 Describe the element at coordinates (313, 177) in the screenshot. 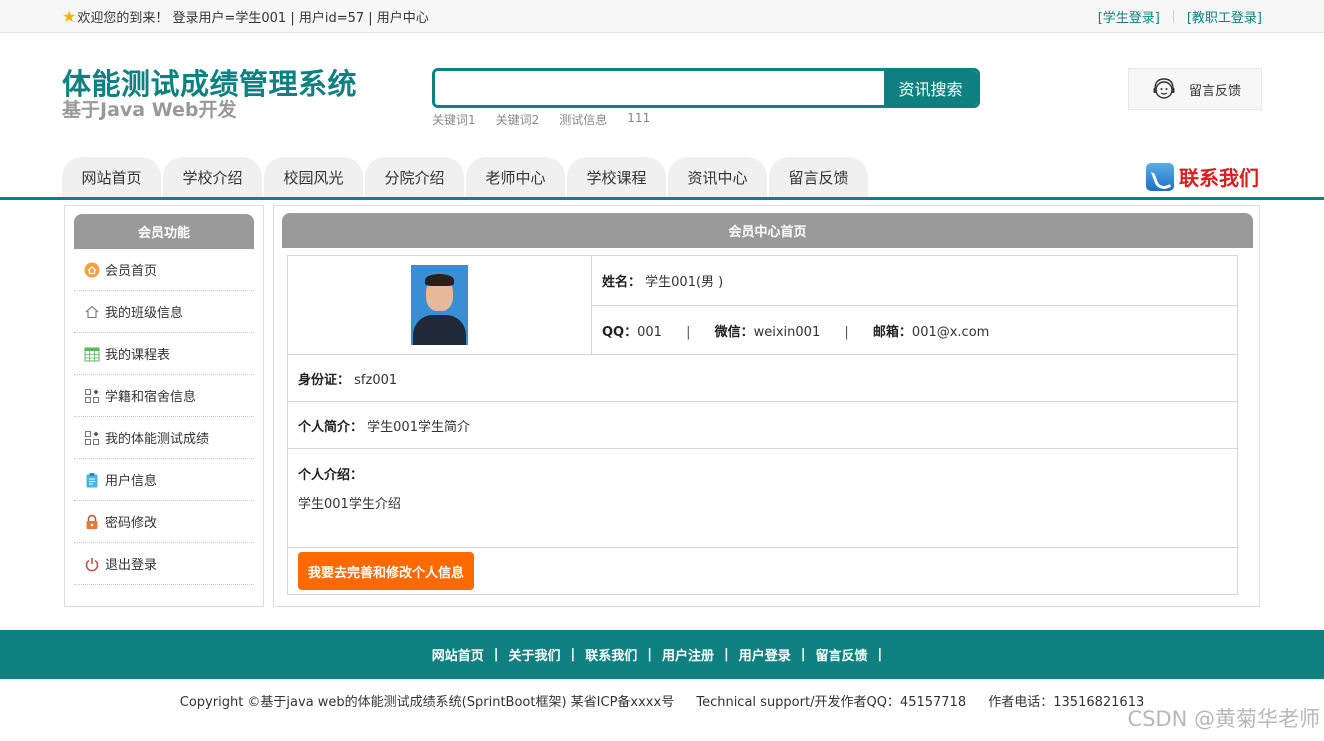

I see `nav-item-campus: 校园风光` at that location.